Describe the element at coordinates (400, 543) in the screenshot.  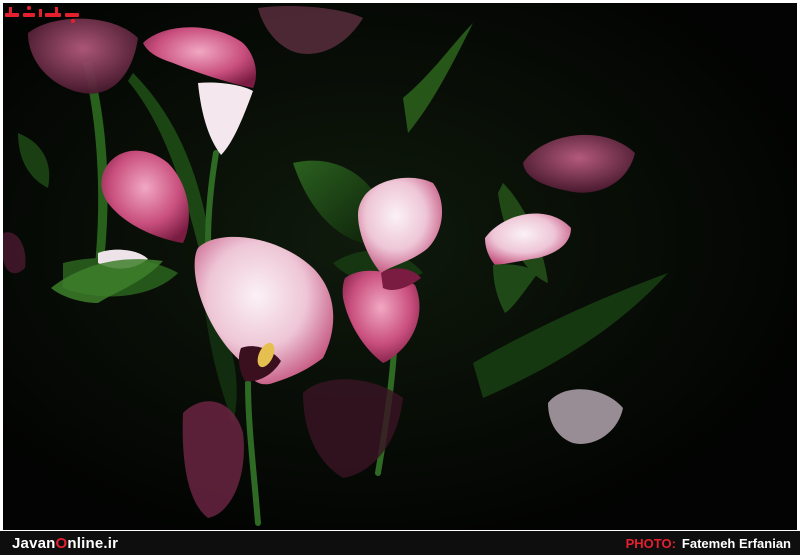
I see `caption-bar: JavanOnline.ir PHOTO: Fatemeh Erfanian` at that location.